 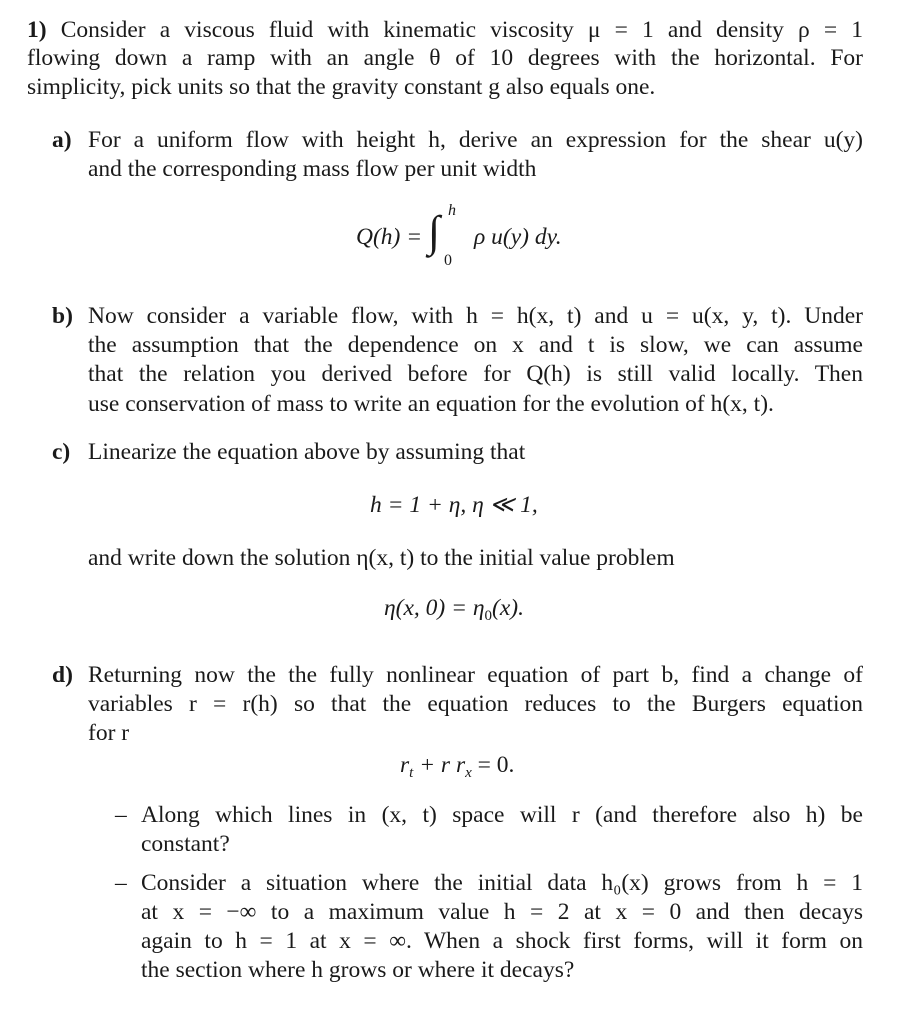 What do you see at coordinates (452, 210) in the screenshot?
I see `integral-upper-limit: h` at bounding box center [452, 210].